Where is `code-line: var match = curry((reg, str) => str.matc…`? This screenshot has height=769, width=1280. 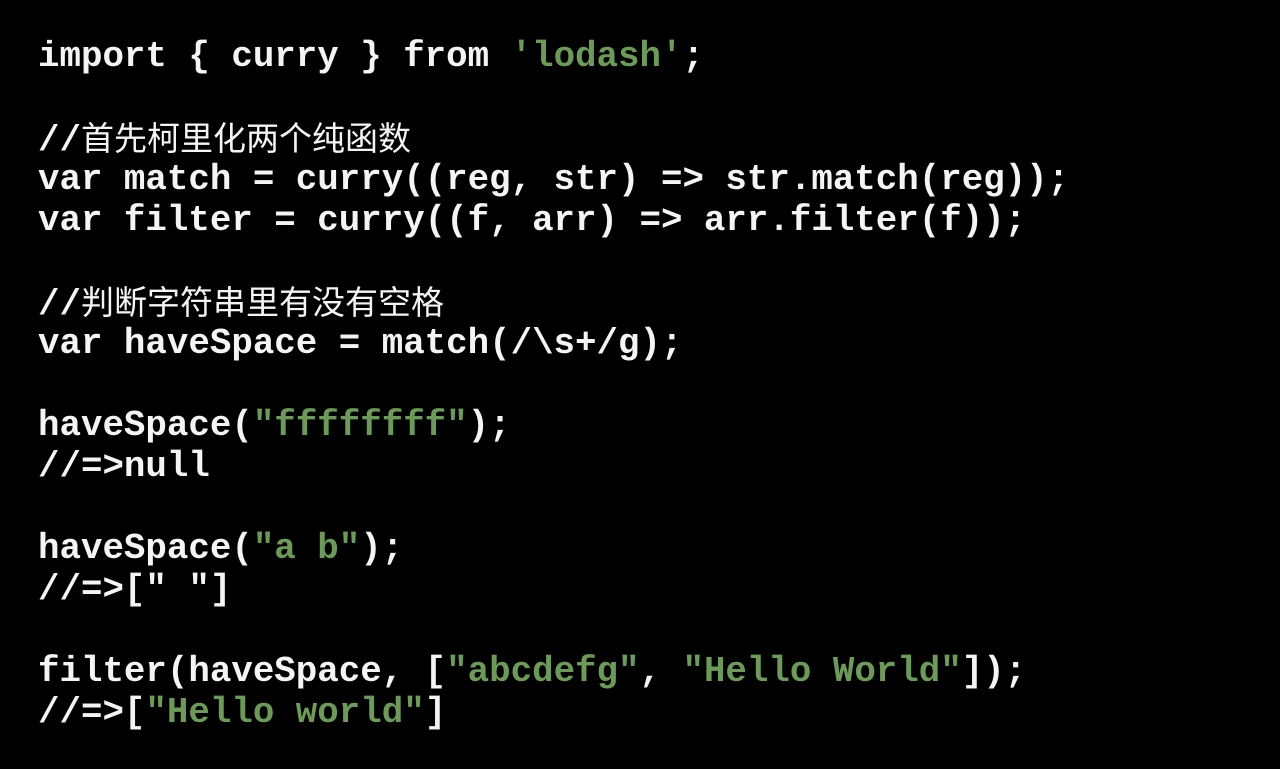
code-line: var match = curry((reg, str) => str.matc… is located at coordinates (553, 179).